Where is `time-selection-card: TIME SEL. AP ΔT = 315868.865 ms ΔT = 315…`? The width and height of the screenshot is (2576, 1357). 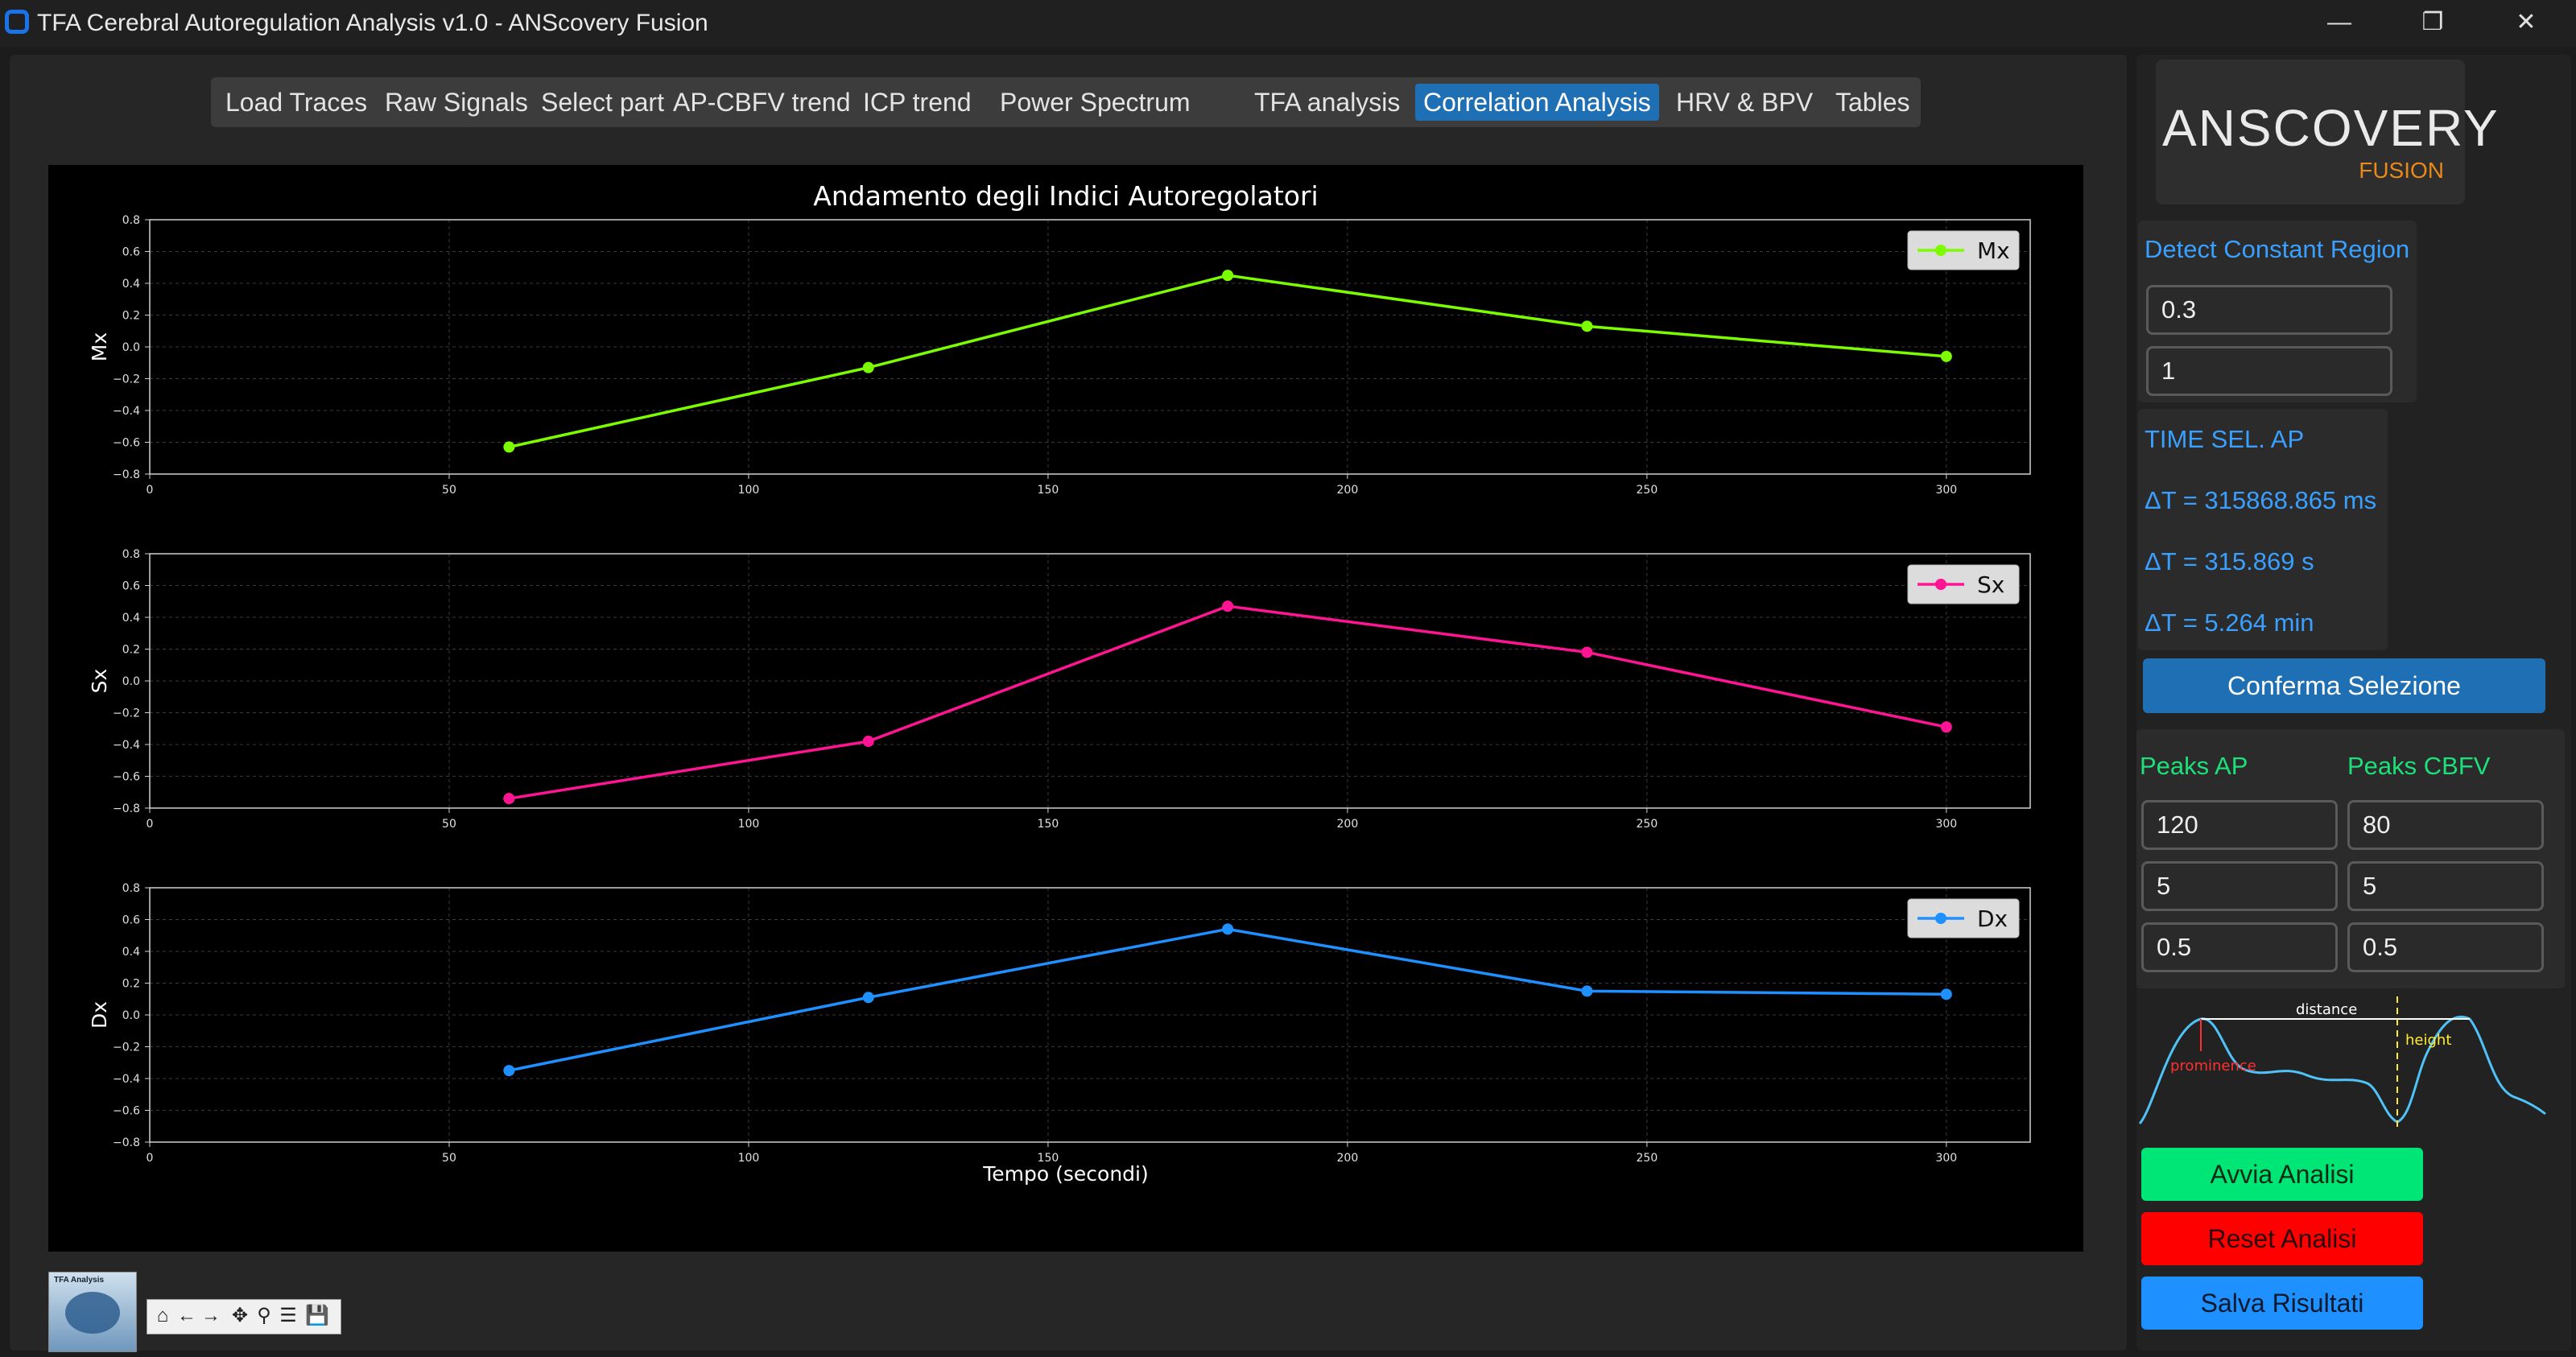
time-selection-card: TIME SEL. AP ΔT = 315868.865 ms ΔT = 315… is located at coordinates (2263, 529).